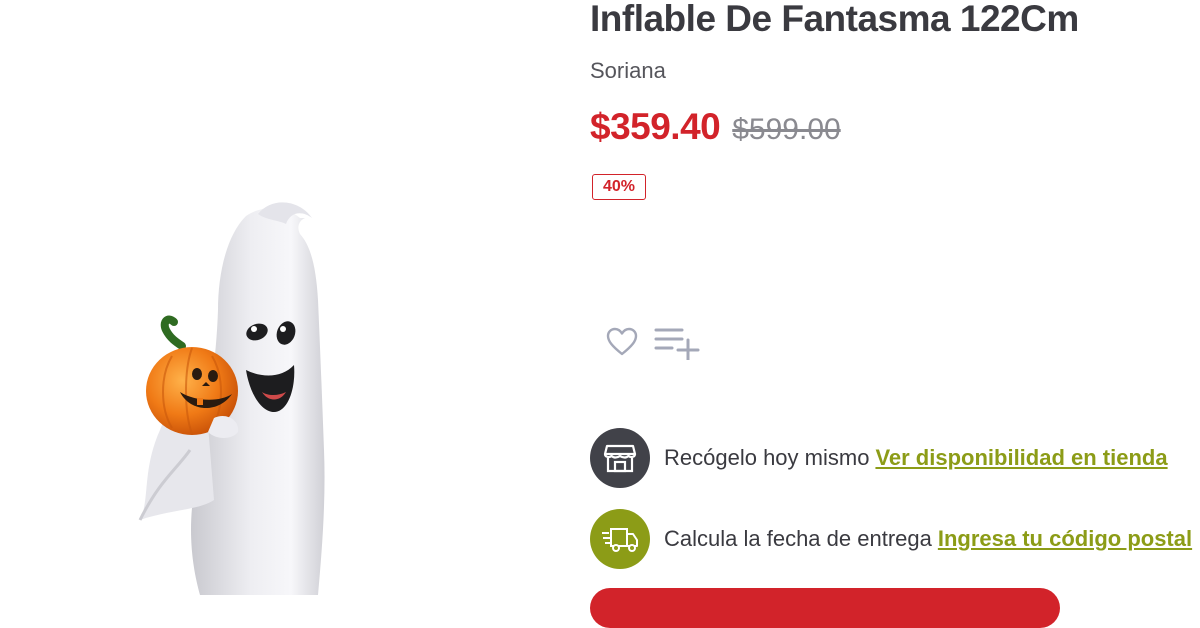  I want to click on discount-badge: 40%, so click(619, 187).